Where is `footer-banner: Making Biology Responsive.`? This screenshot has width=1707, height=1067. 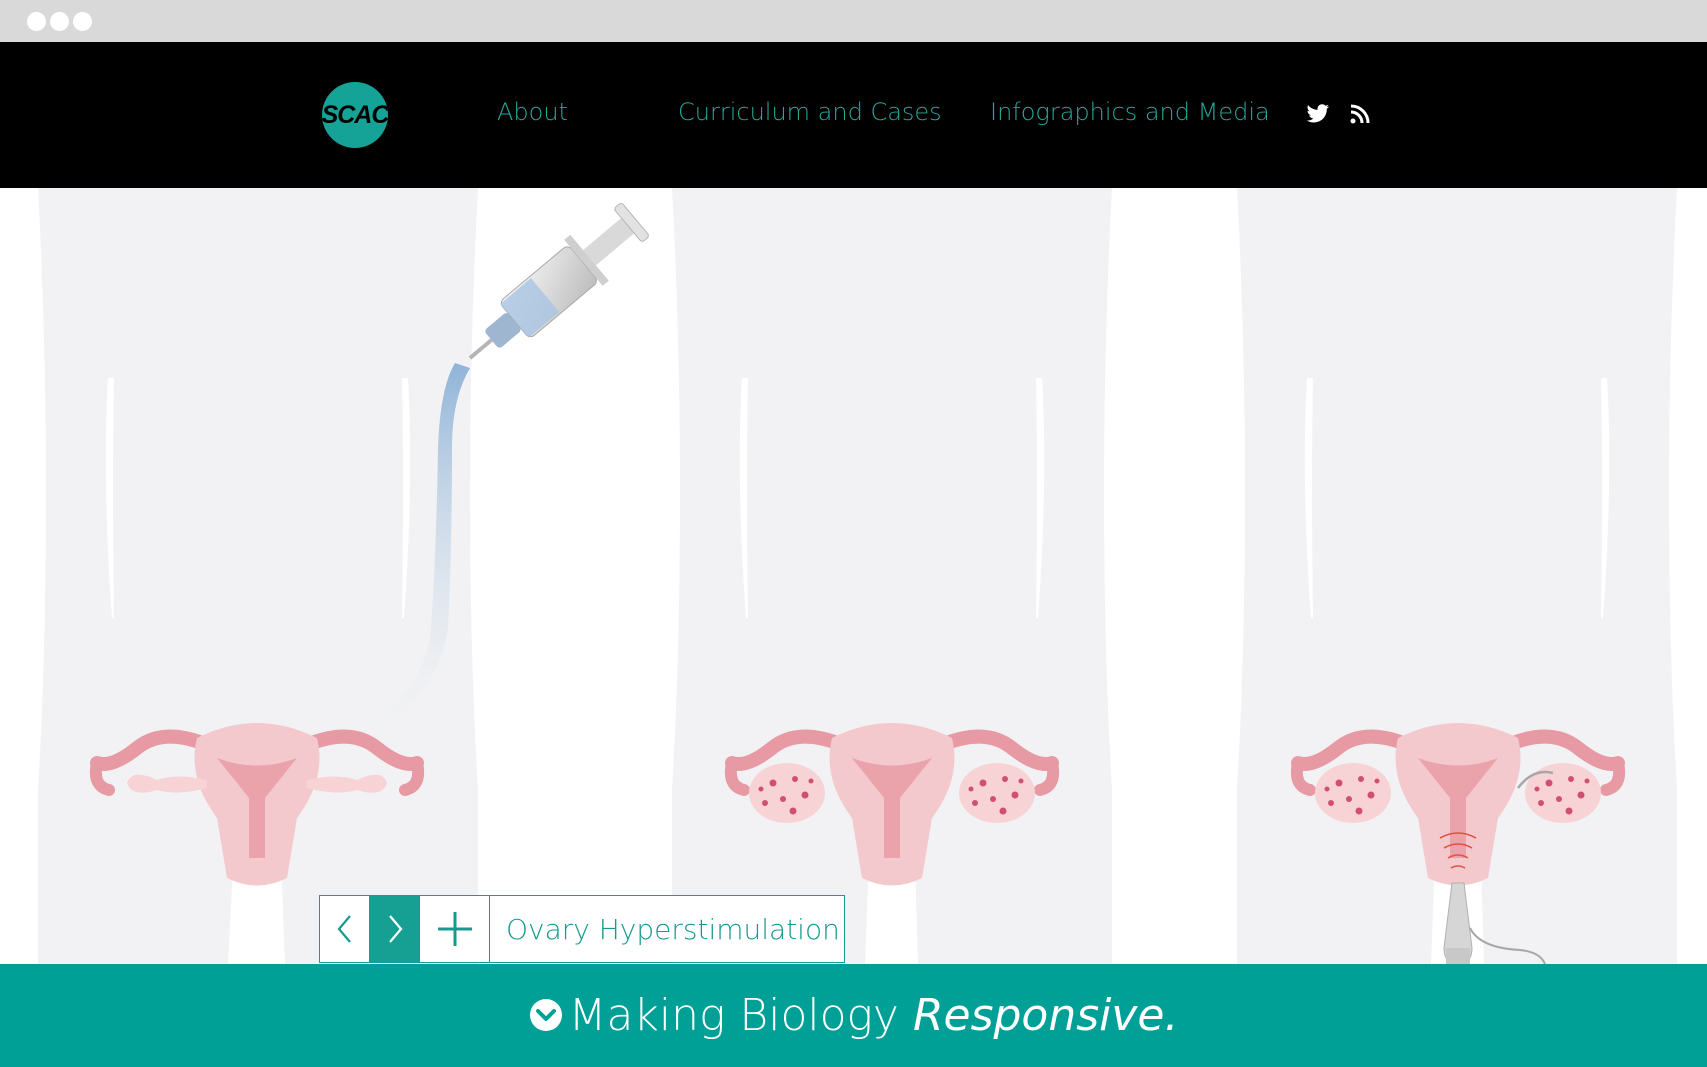 footer-banner: Making Biology Responsive. is located at coordinates (853, 1015).